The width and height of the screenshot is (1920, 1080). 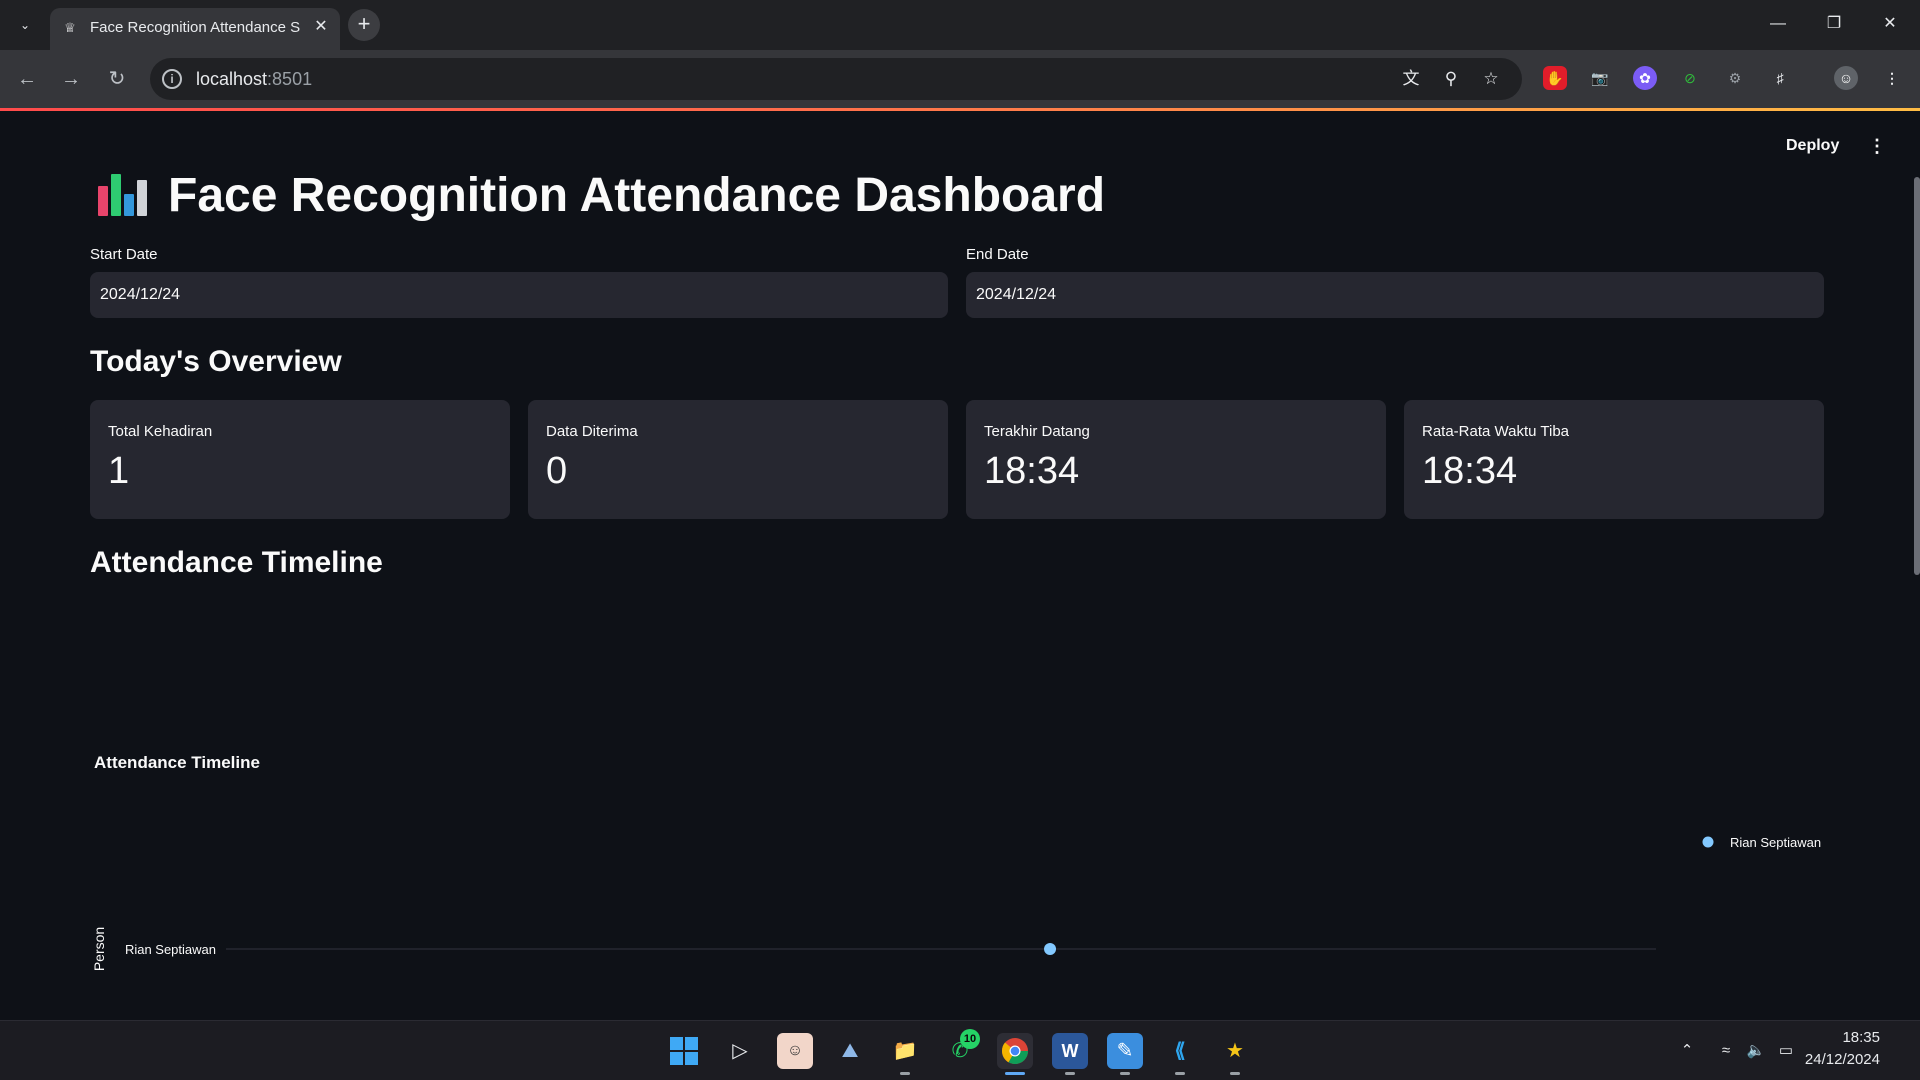 I want to click on battery-icon: ▭, so click(x=1786, y=1051).